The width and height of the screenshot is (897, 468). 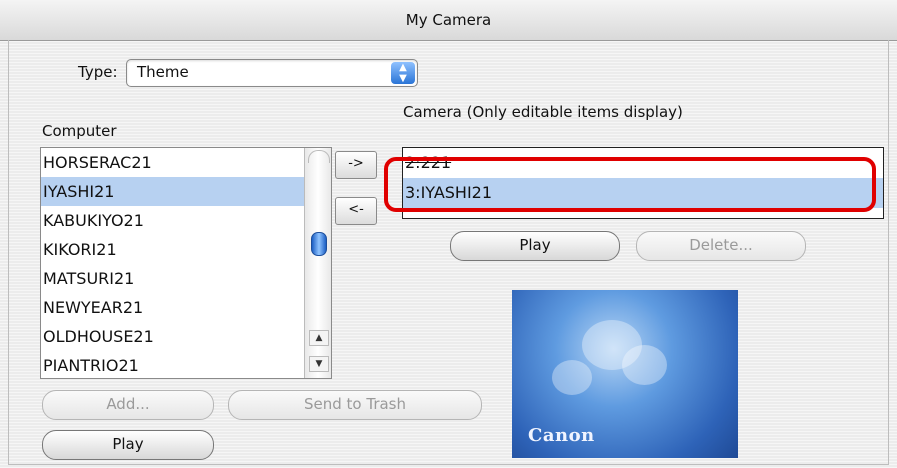 What do you see at coordinates (128, 445) in the screenshot?
I see `computer-play-button: Play` at bounding box center [128, 445].